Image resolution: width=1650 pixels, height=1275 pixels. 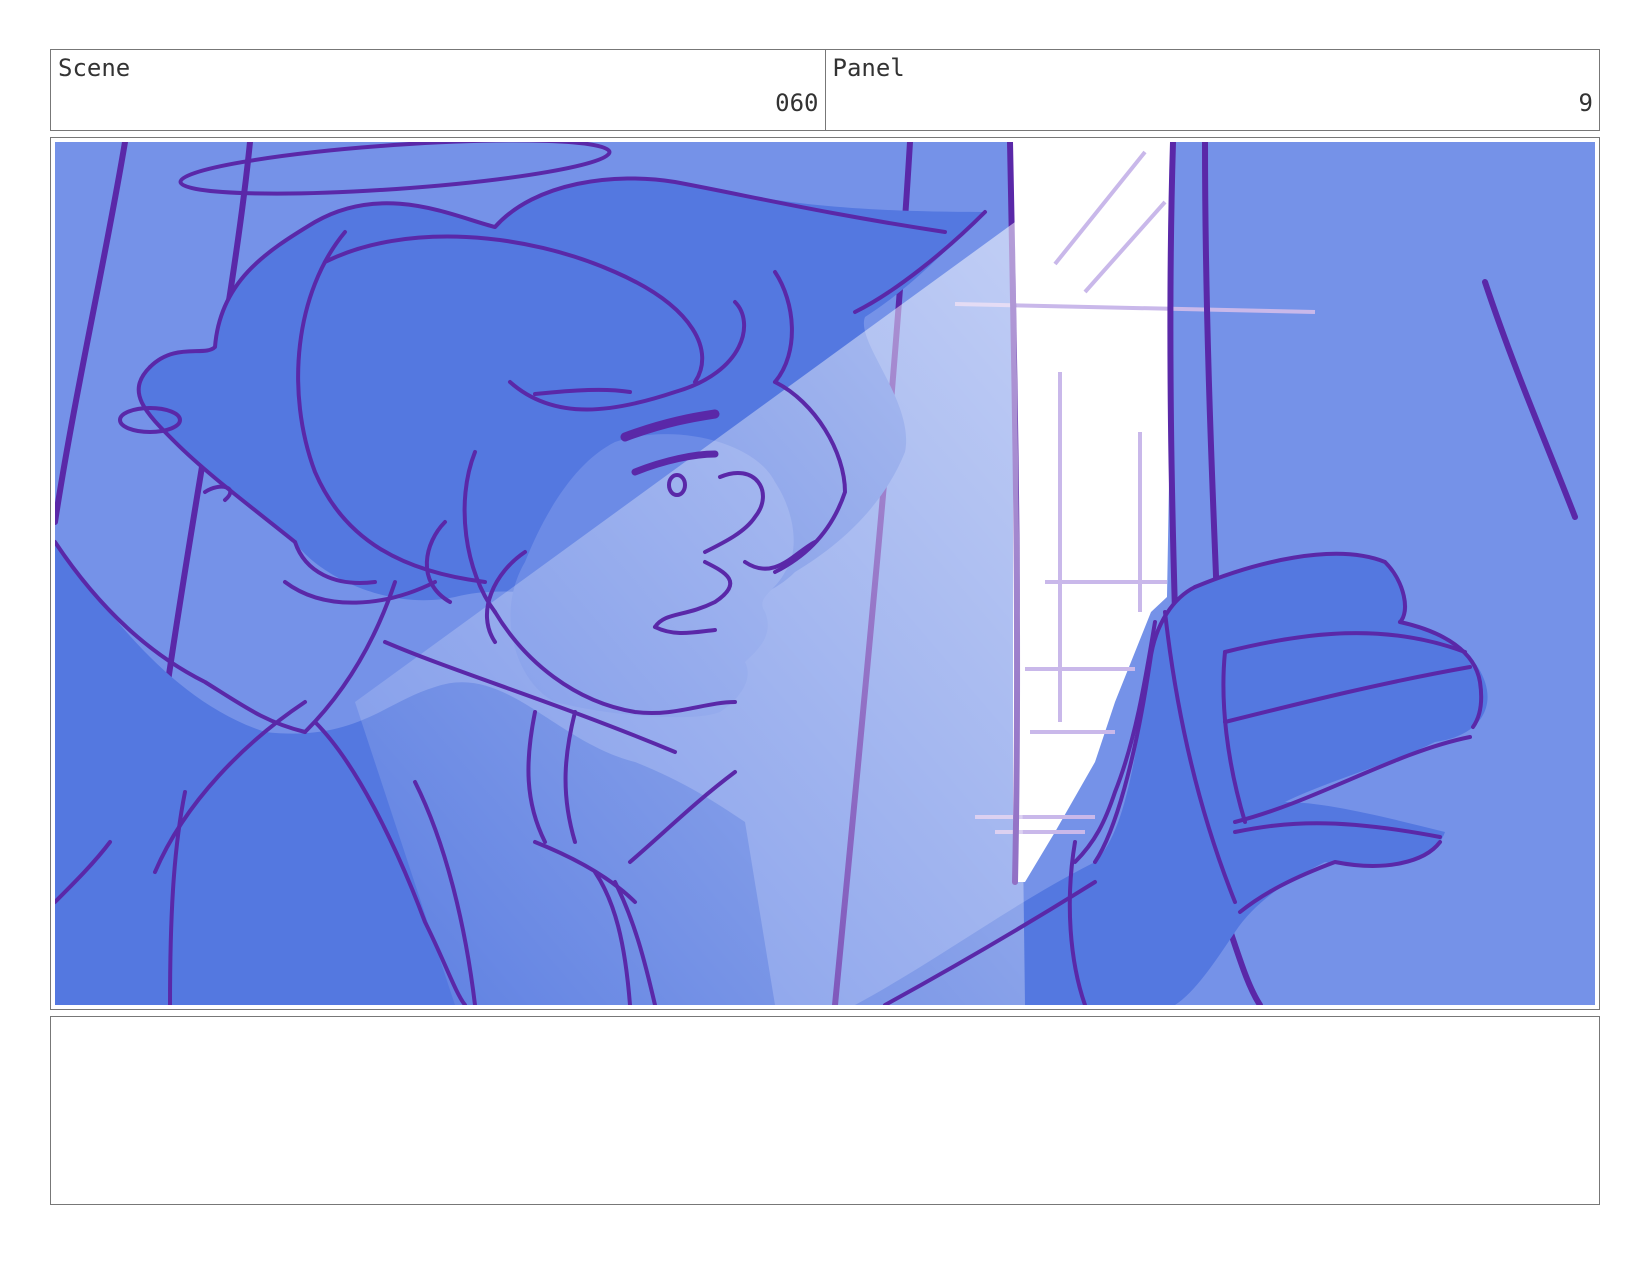 I want to click on panel-cell: Panel 9, so click(x=1212, y=90).